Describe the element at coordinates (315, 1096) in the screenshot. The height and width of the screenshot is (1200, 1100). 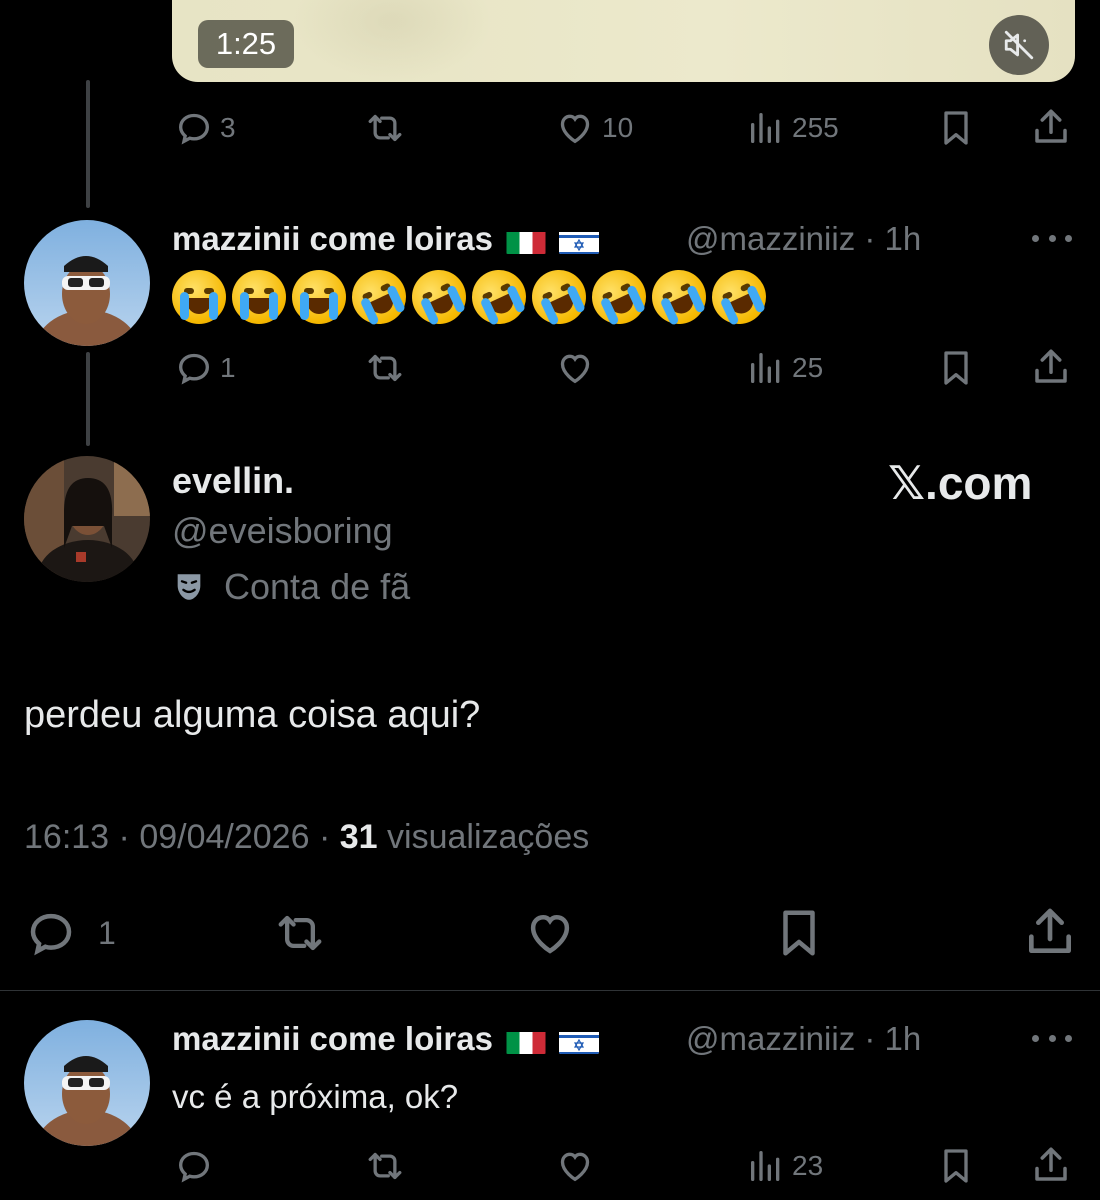
I see `tweet-text: vc é a próxima, ok?` at that location.